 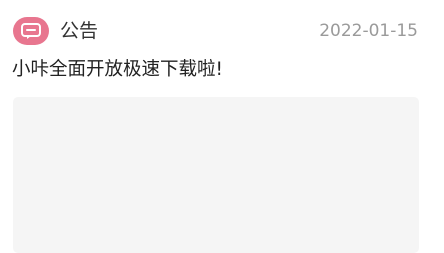 I want to click on notice-title: 公告, so click(x=79, y=31).